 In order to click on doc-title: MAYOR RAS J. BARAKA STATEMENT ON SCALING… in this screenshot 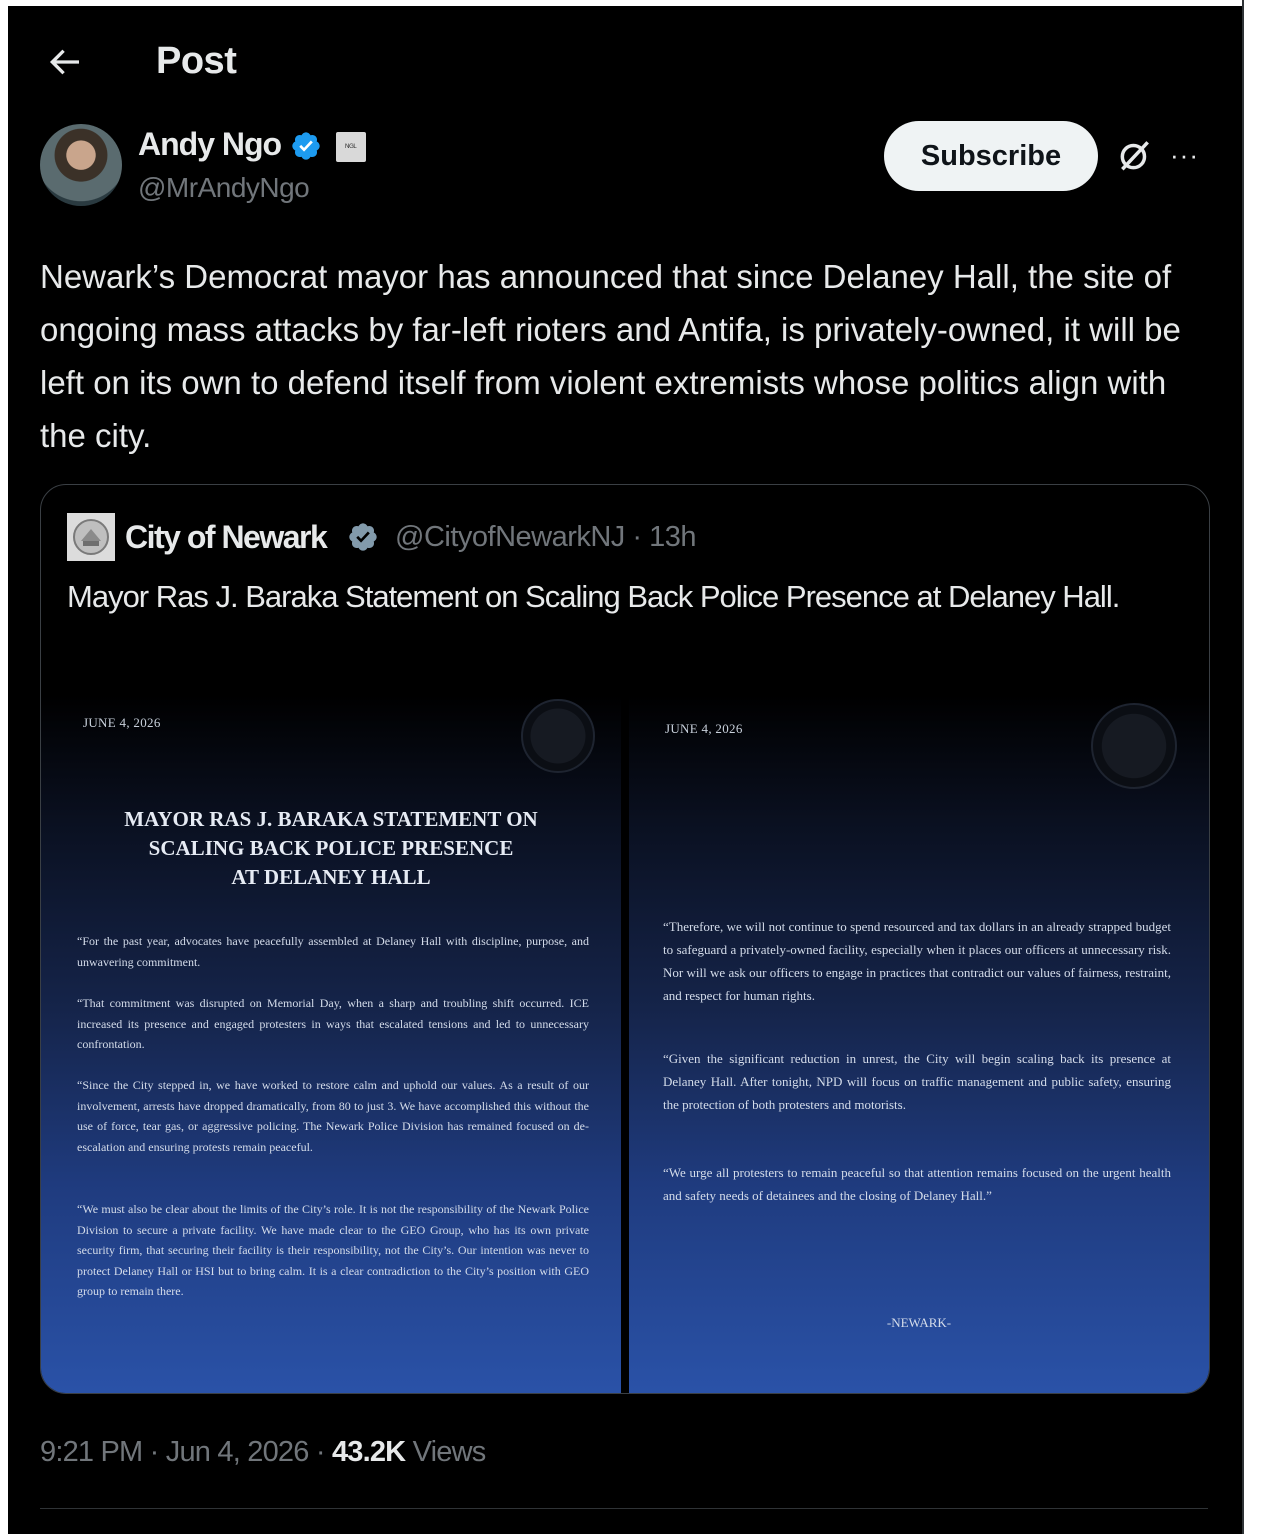, I will do `click(331, 848)`.